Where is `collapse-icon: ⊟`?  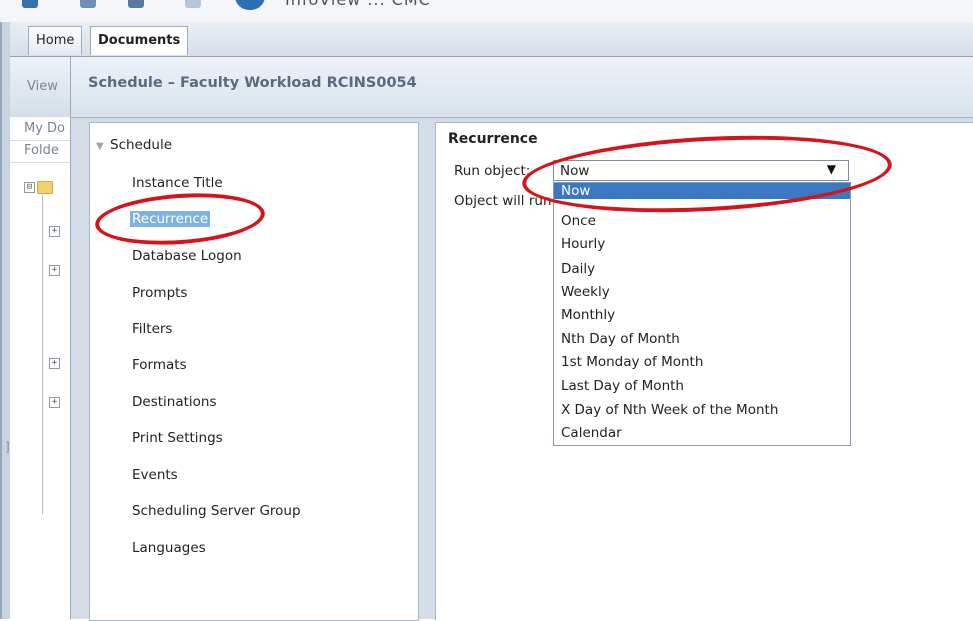 collapse-icon: ⊟ is located at coordinates (29, 187).